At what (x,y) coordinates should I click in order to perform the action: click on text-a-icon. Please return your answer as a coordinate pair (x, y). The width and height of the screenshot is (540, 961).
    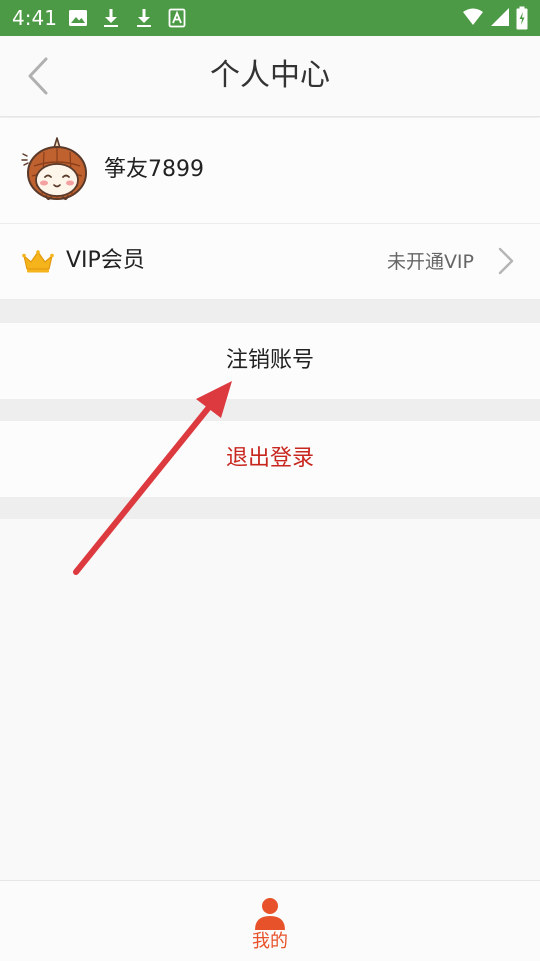
    Looking at the image, I should click on (177, 18).